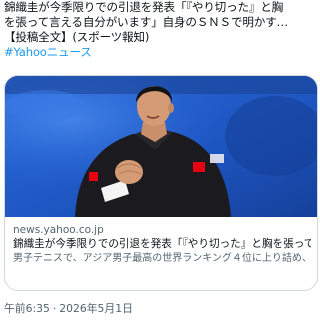 Image resolution: width=320 pixels, height=320 pixels. I want to click on post-timestamp: 午前6:35 · 2026年5月1日, so click(68, 309).